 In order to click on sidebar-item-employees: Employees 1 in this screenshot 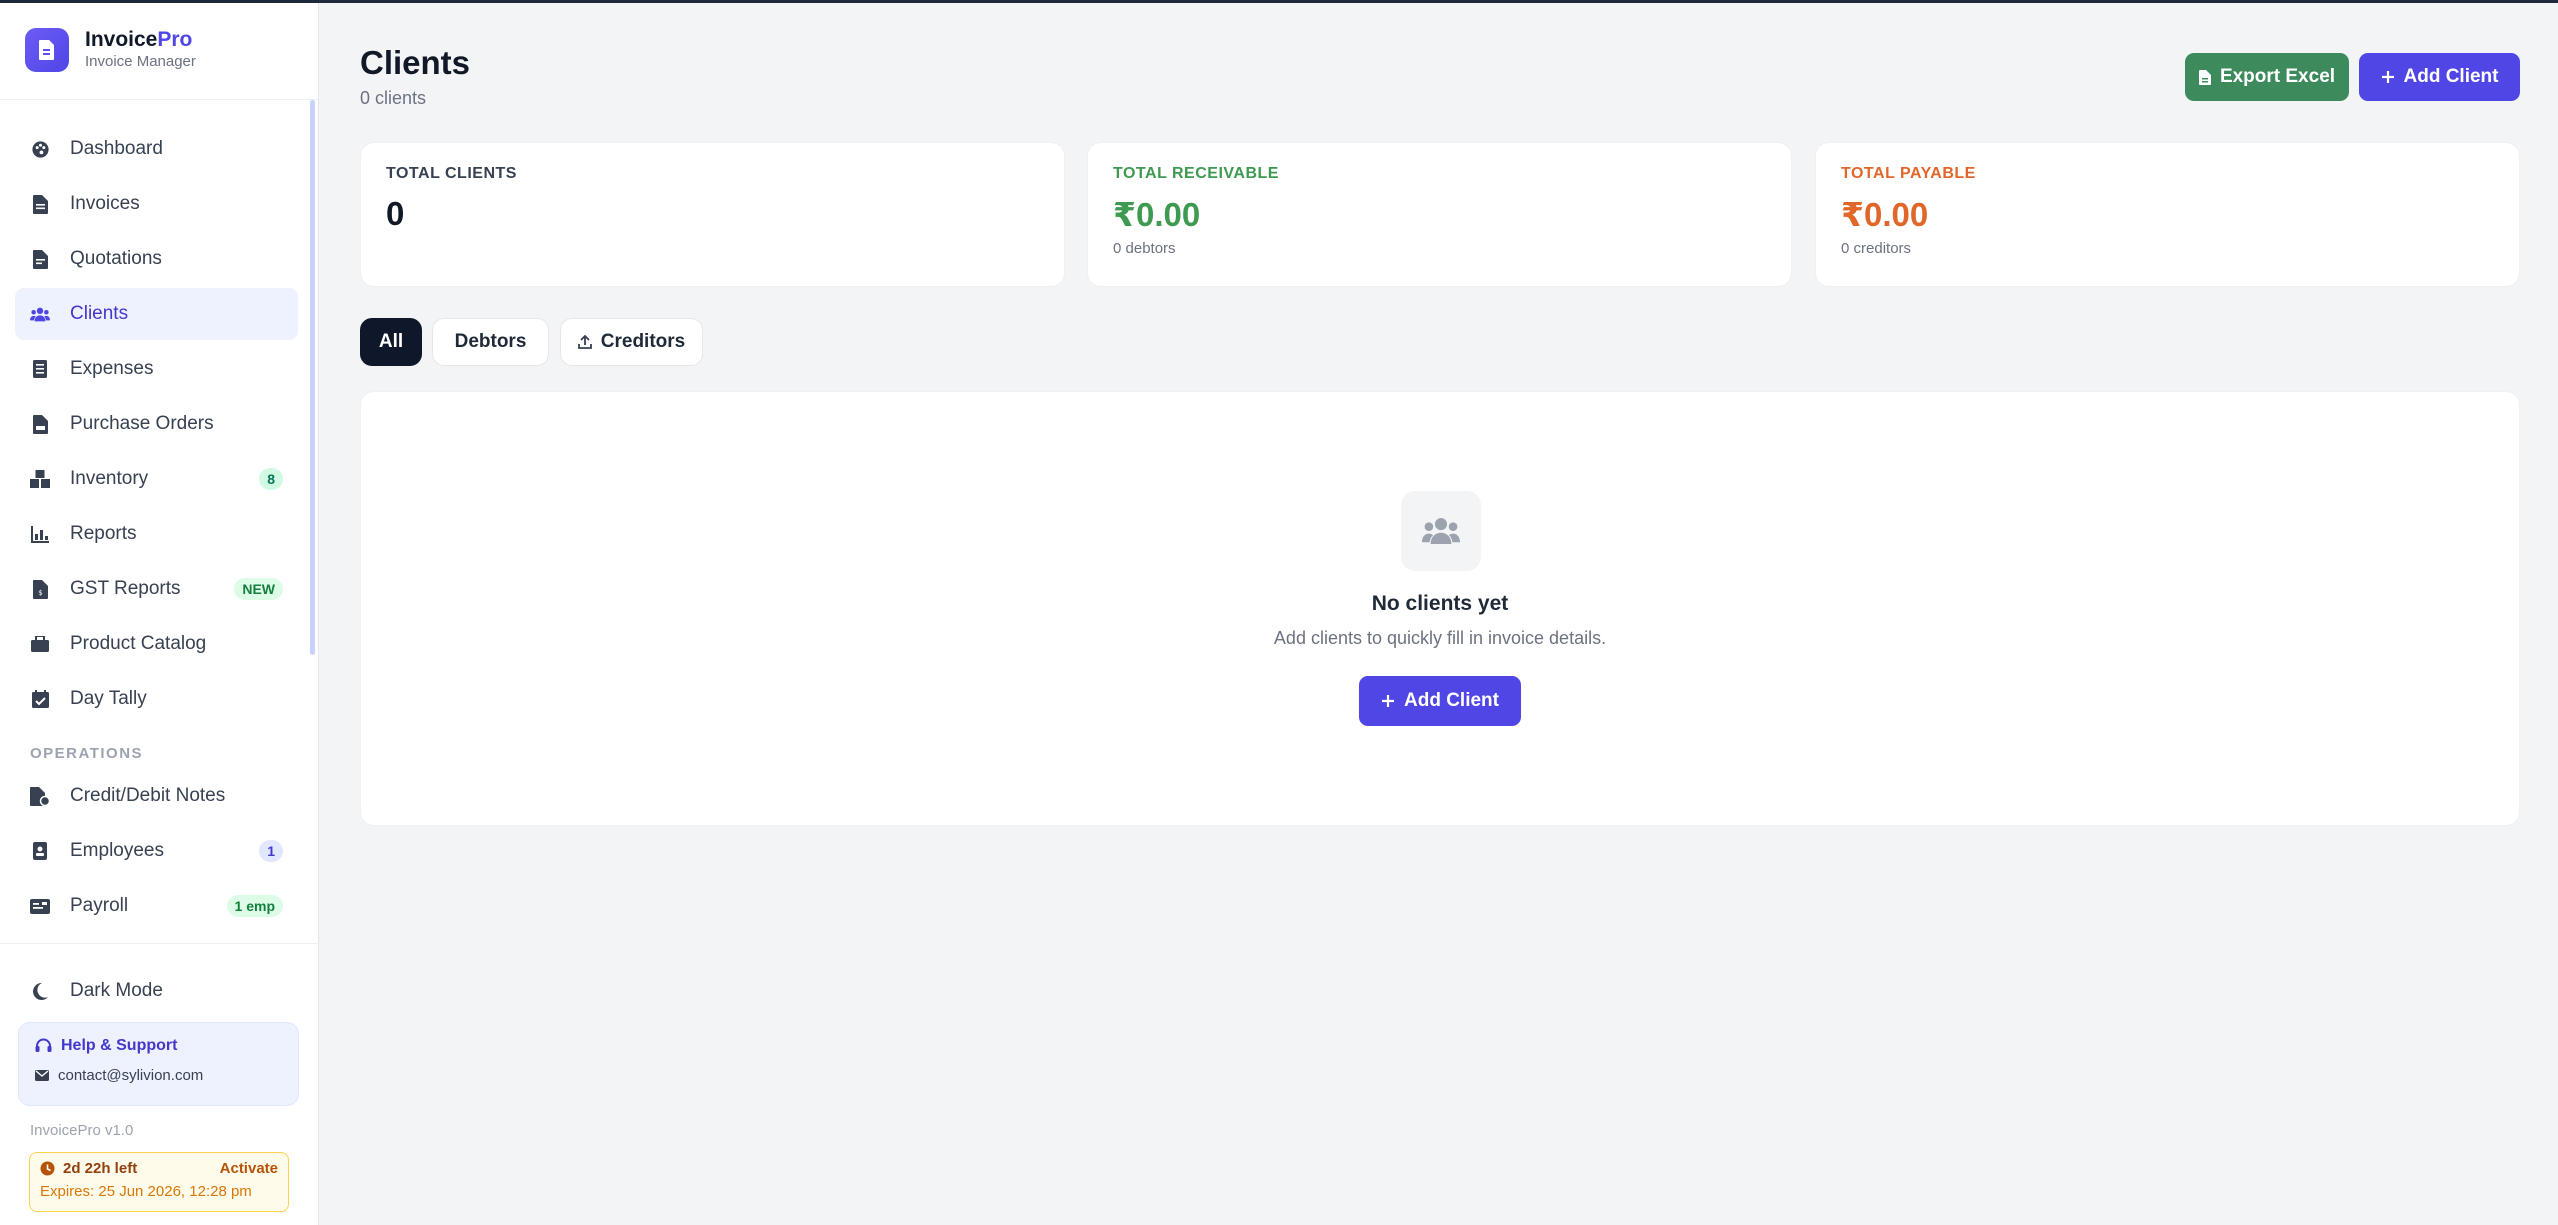, I will do `click(156, 851)`.